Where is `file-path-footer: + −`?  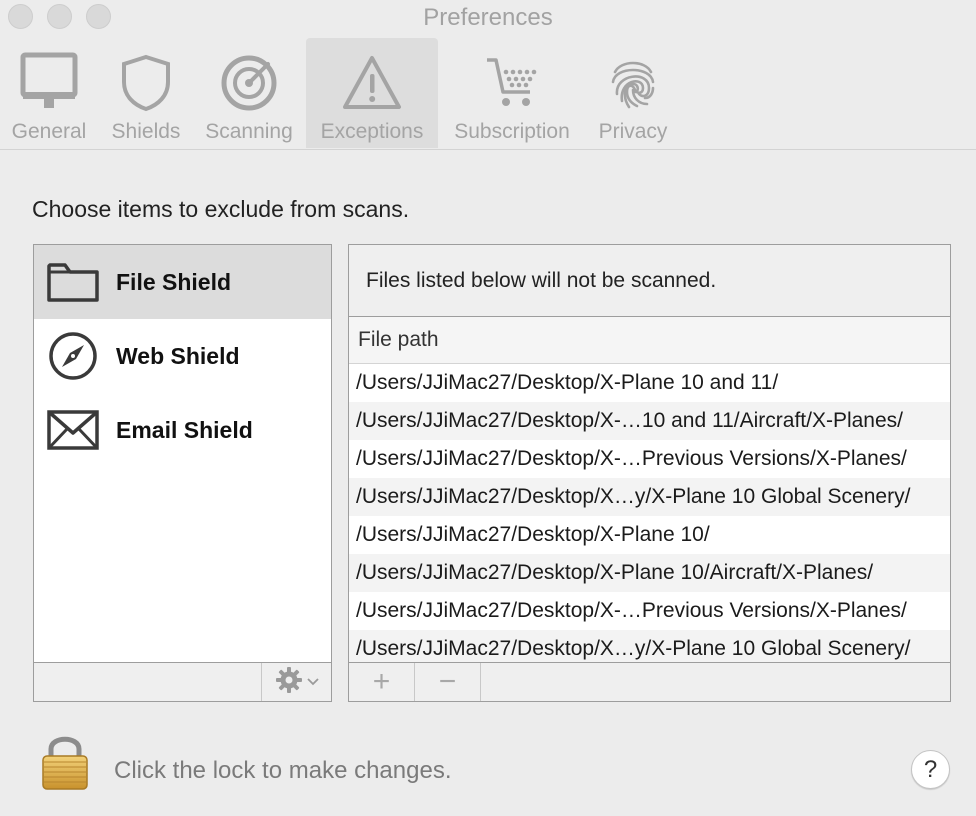
file-path-footer: + − is located at coordinates (649, 681).